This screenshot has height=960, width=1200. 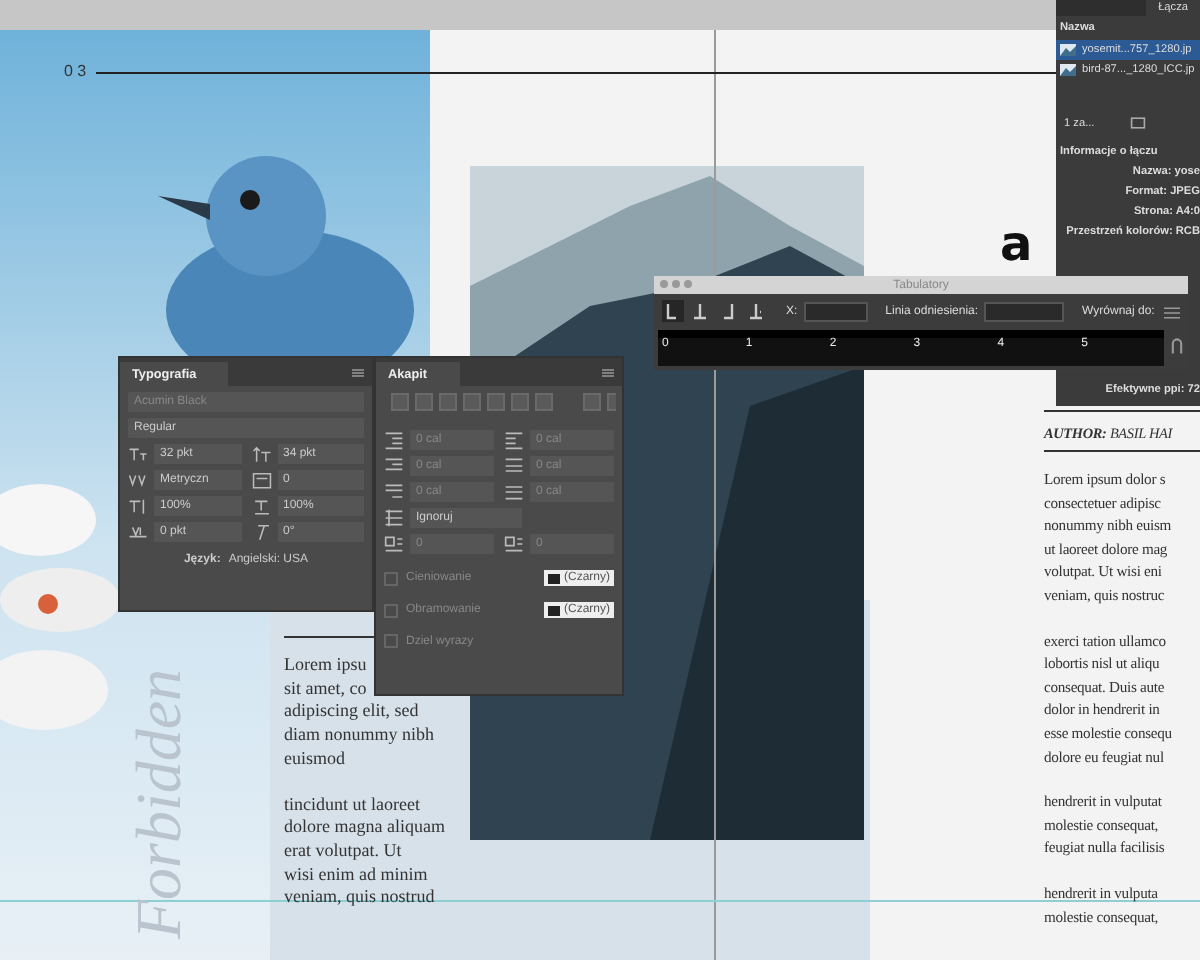 What do you see at coordinates (364, 828) in the screenshot?
I see `body-text-line: dolore magna aliquam` at bounding box center [364, 828].